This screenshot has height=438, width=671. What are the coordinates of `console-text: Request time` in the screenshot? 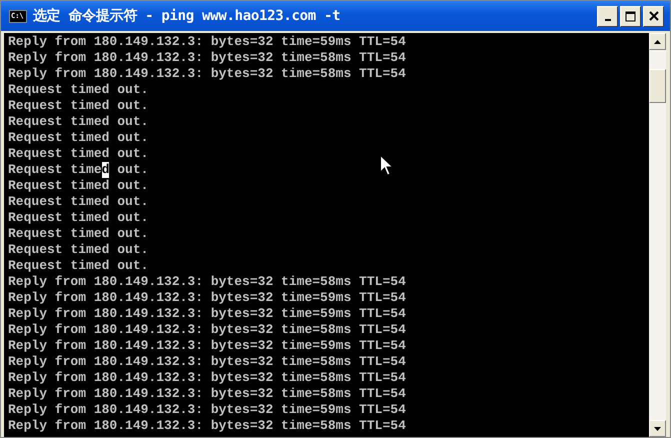 It's located at (55, 170).